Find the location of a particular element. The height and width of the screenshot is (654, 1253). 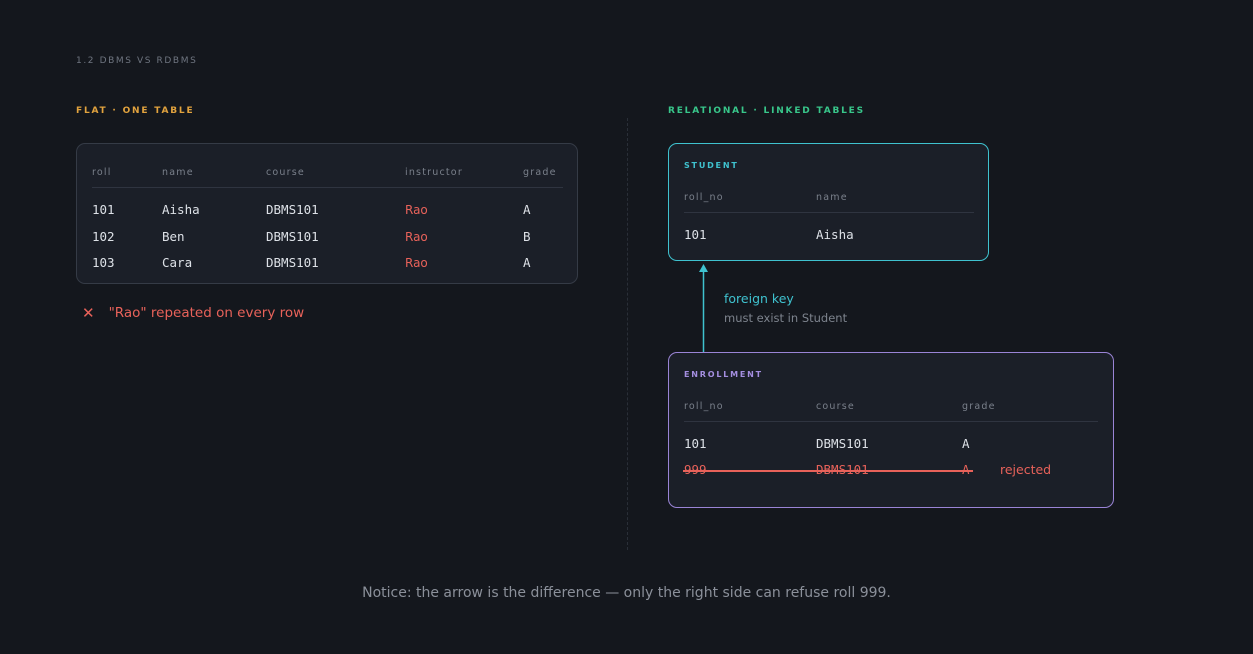

flat-header-grade: grade is located at coordinates (540, 172).